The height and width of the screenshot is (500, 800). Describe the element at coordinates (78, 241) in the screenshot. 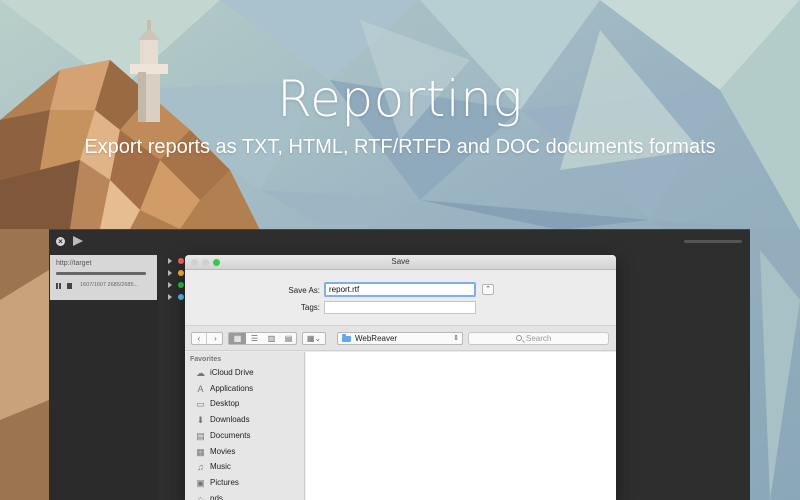

I see `play-icon` at that location.